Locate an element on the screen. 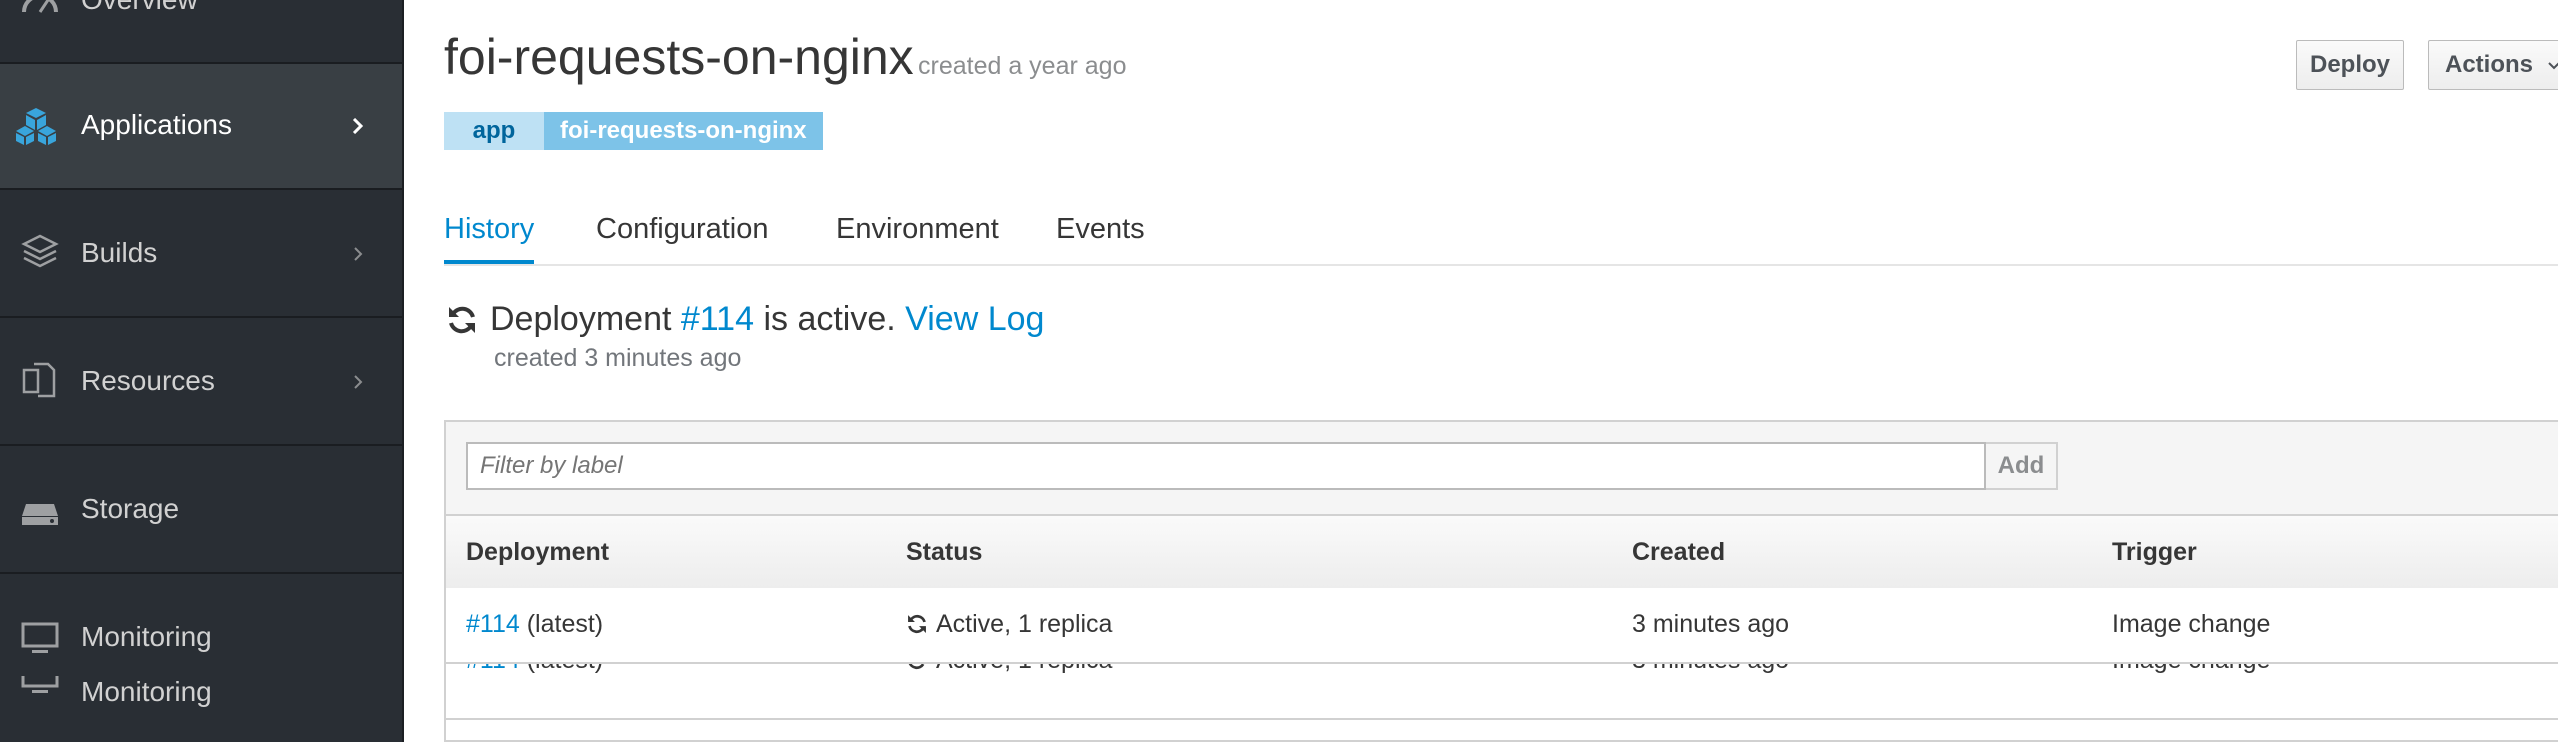  tab-configuration: Configuration is located at coordinates (682, 230).